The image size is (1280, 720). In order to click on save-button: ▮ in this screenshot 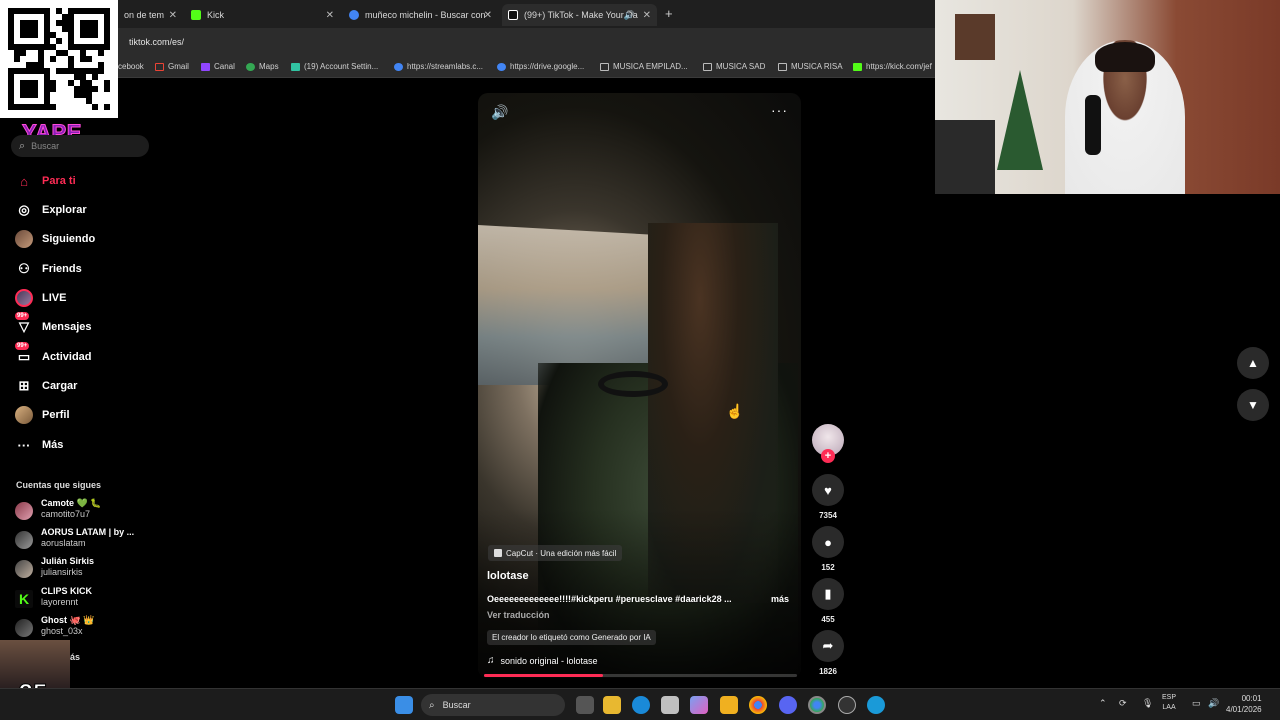, I will do `click(828, 594)`.